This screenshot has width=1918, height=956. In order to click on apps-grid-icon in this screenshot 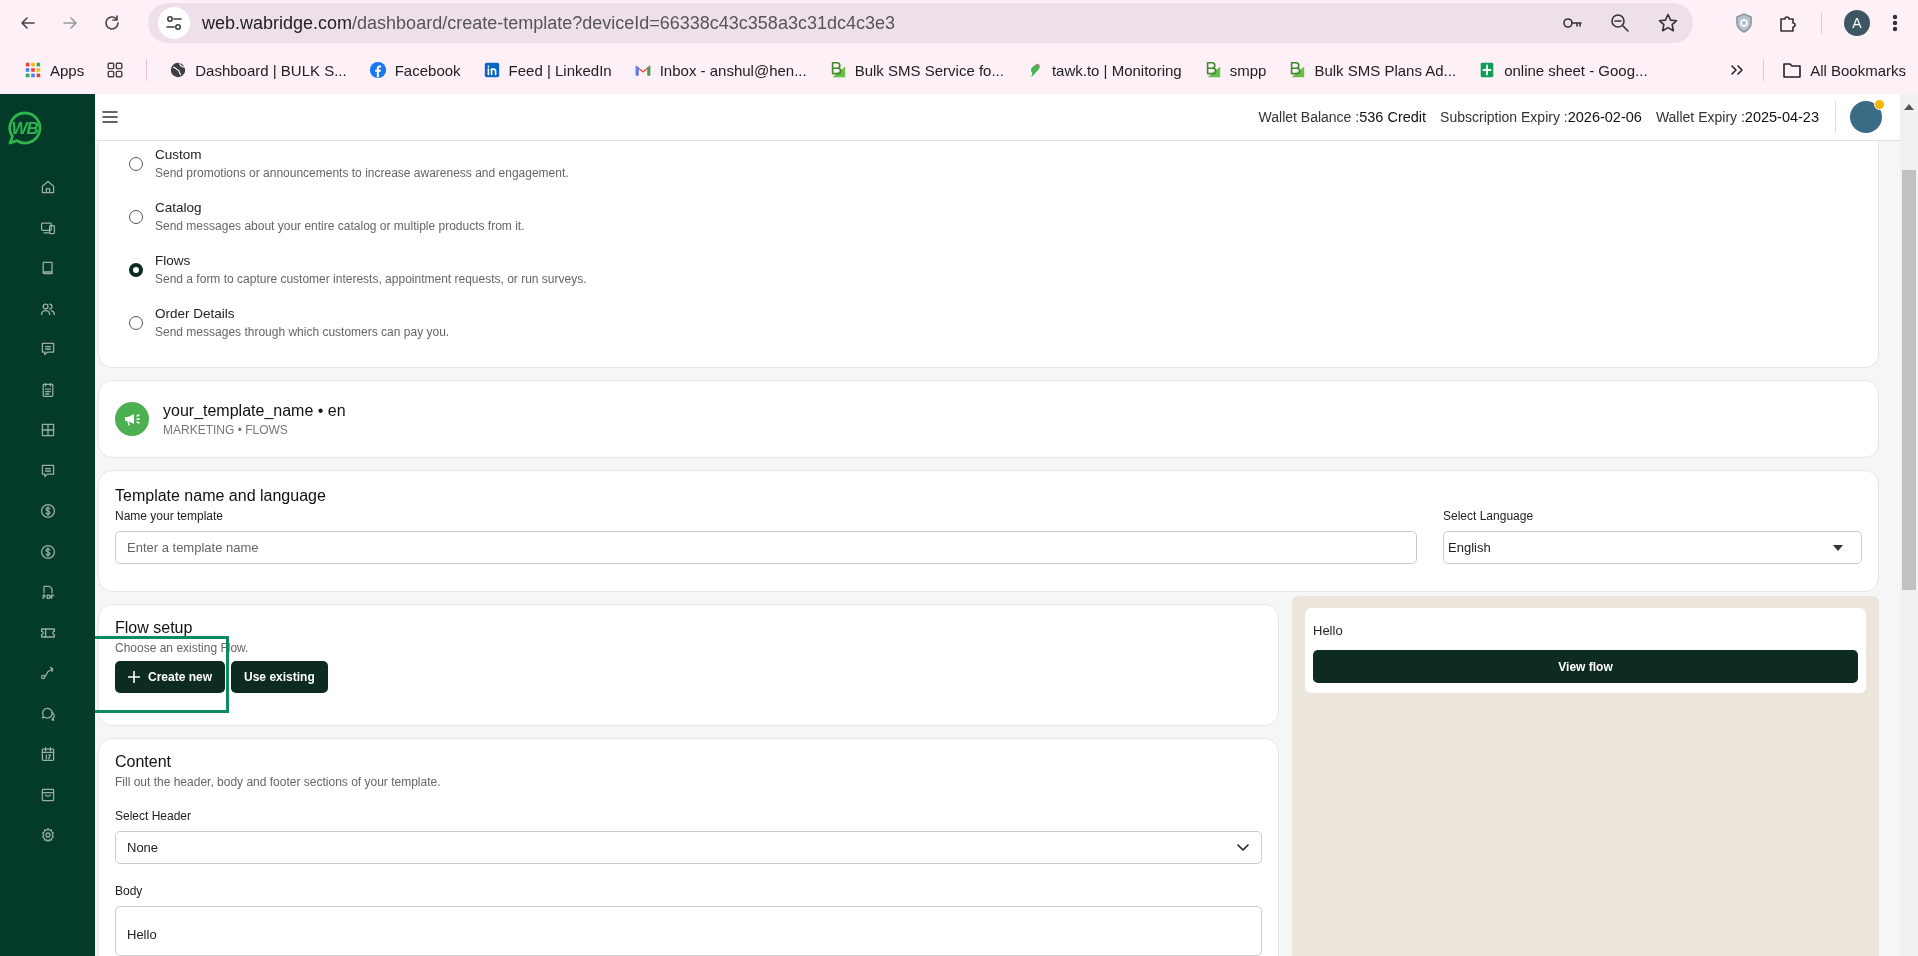, I will do `click(33, 70)`.